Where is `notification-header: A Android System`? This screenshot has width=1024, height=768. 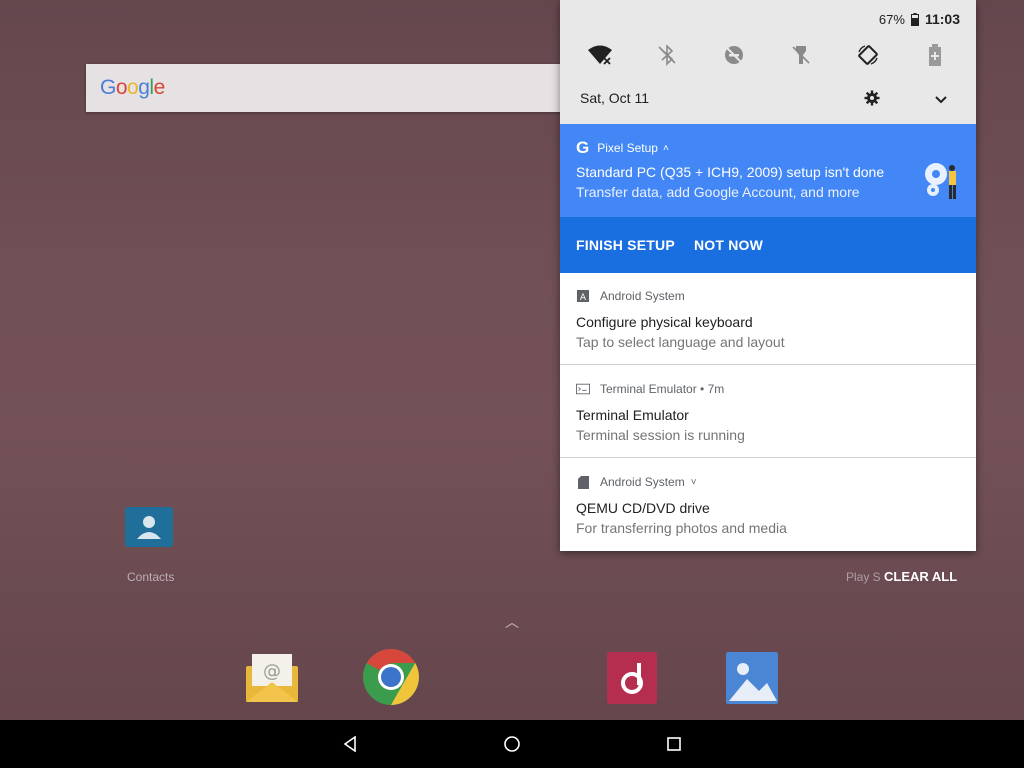
notification-header: A Android System is located at coordinates (630, 296).